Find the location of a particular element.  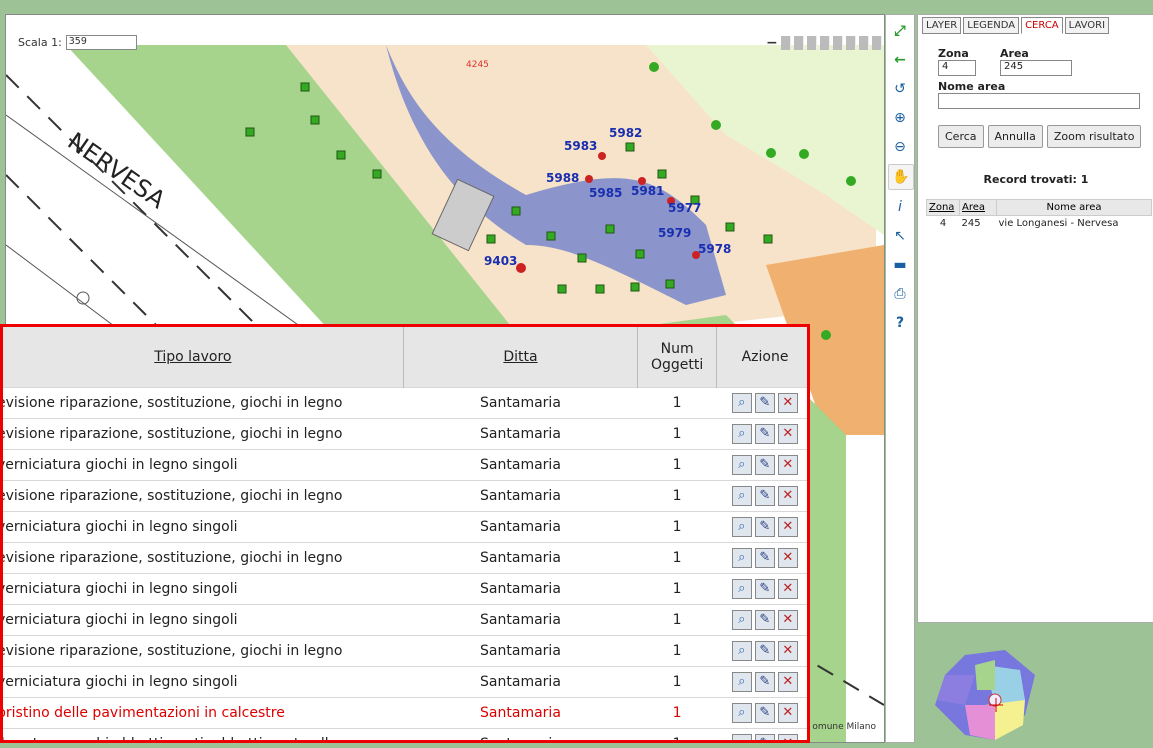

print-icon: ⎙ is located at coordinates (900, 294).